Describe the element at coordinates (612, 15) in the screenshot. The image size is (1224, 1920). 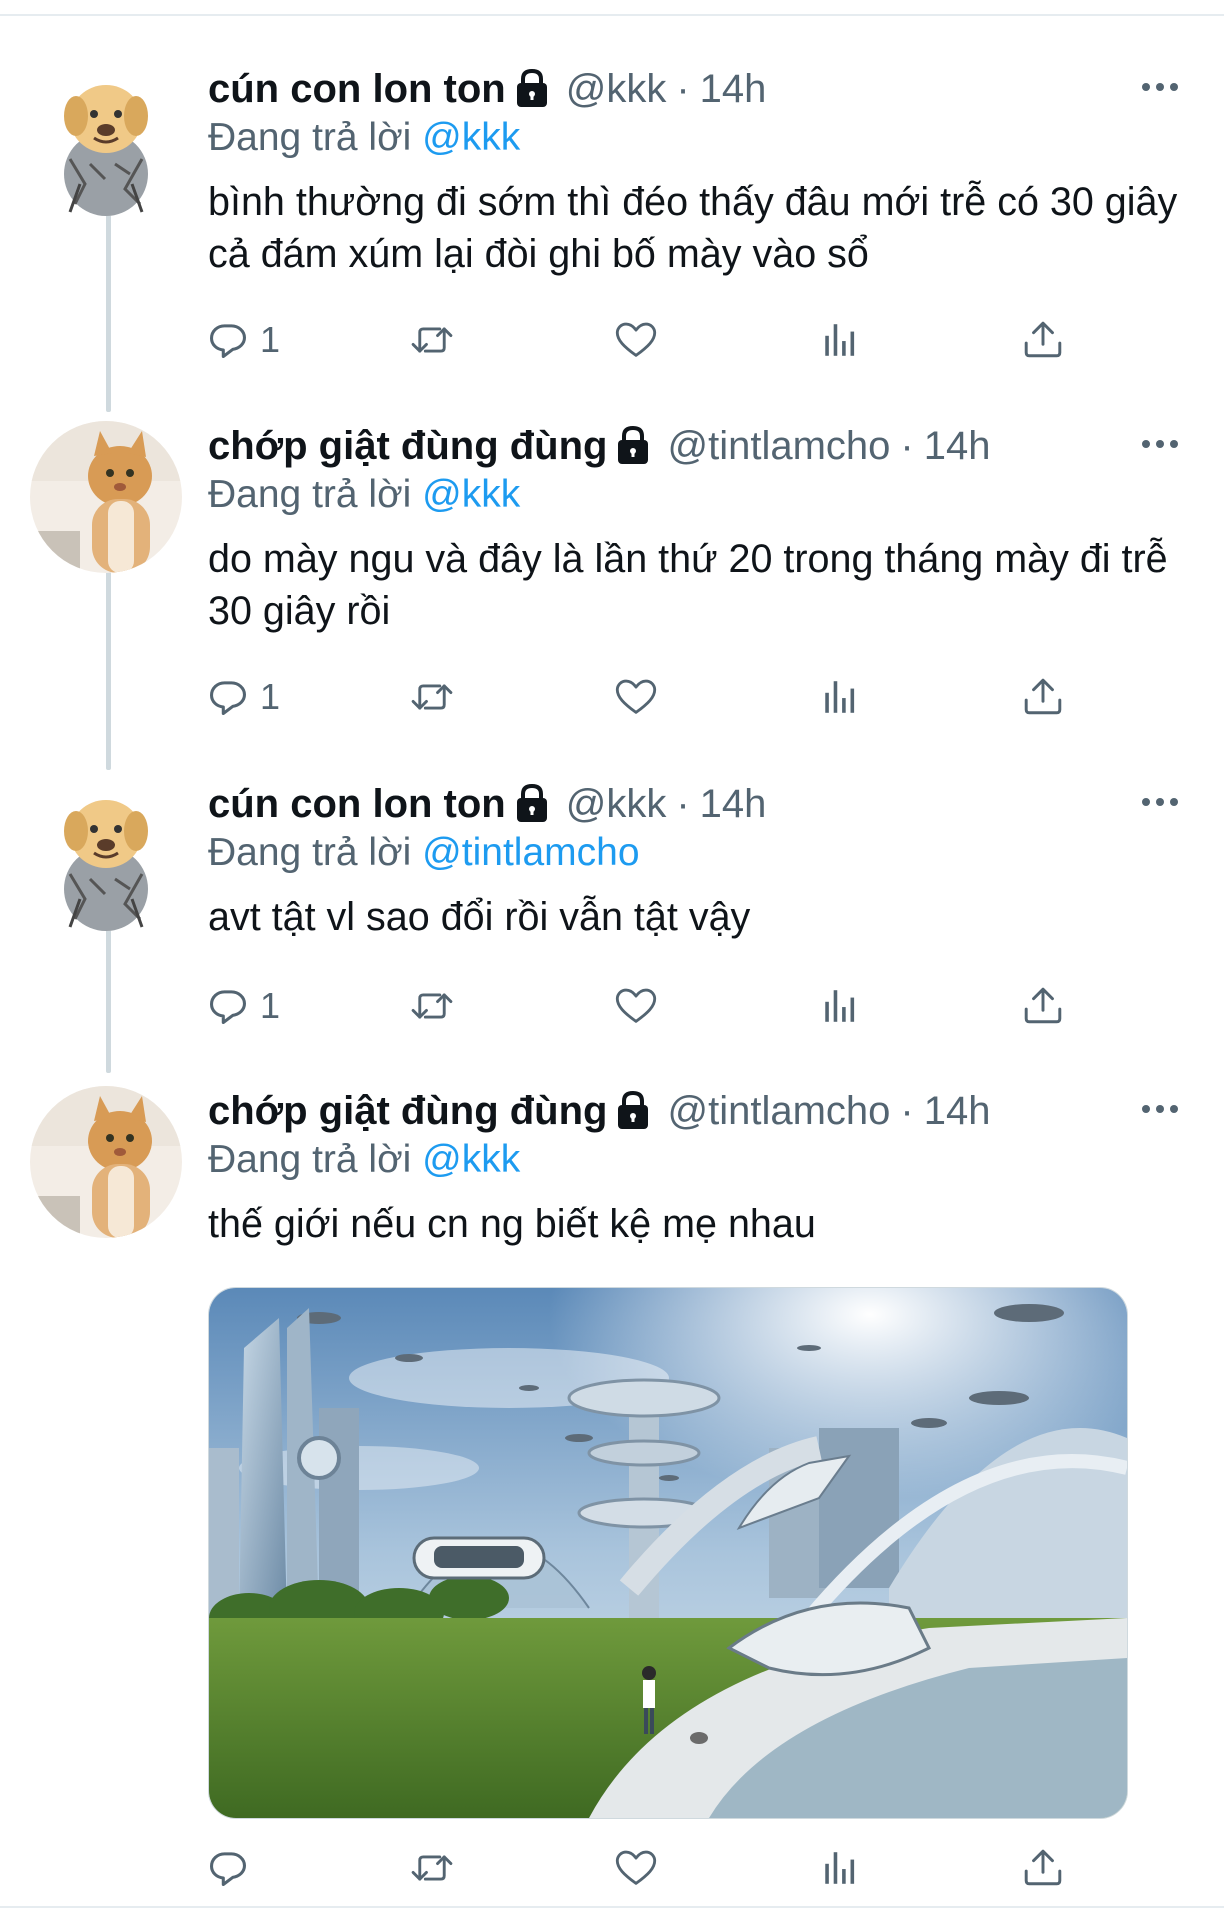
I see `top-divider` at that location.